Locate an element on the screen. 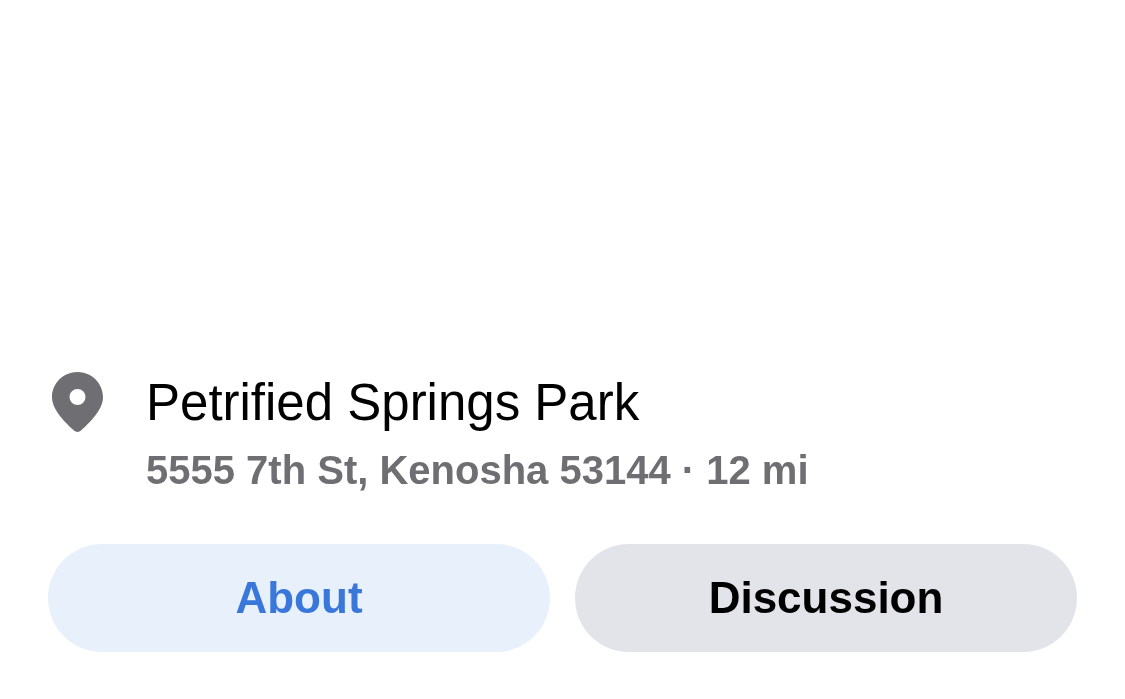 The width and height of the screenshot is (1125, 699). place-name: Petrified Springs Park is located at coordinates (393, 403).